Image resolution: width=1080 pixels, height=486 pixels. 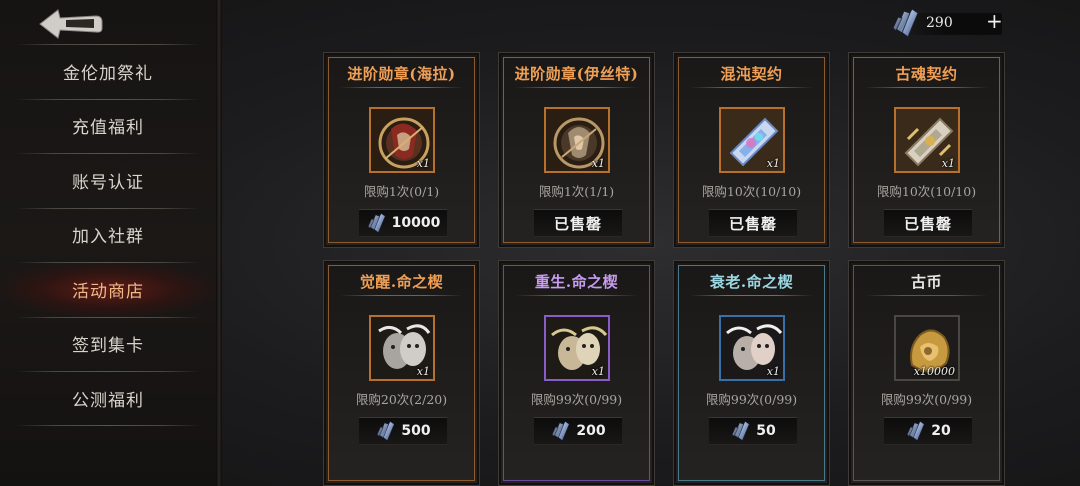 What do you see at coordinates (576, 191) in the screenshot?
I see `purchase-limit: 限购1次(1/1)` at bounding box center [576, 191].